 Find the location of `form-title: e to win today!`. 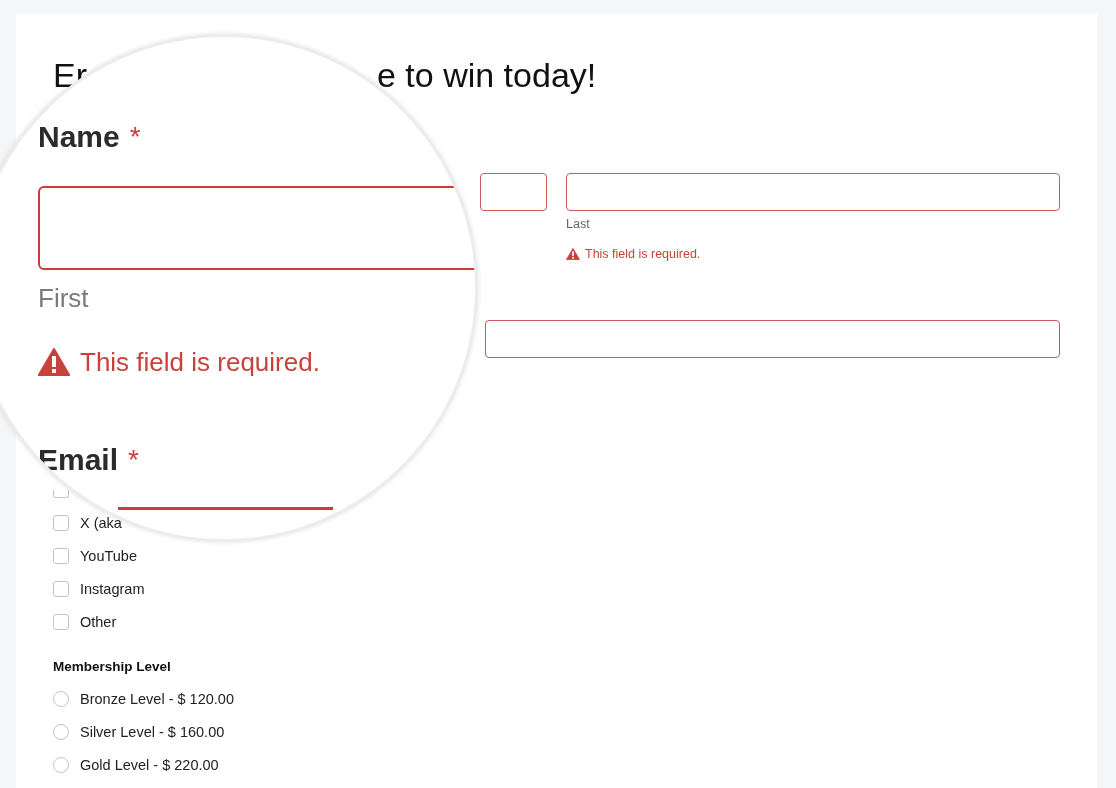

form-title: e to win today! is located at coordinates (487, 75).